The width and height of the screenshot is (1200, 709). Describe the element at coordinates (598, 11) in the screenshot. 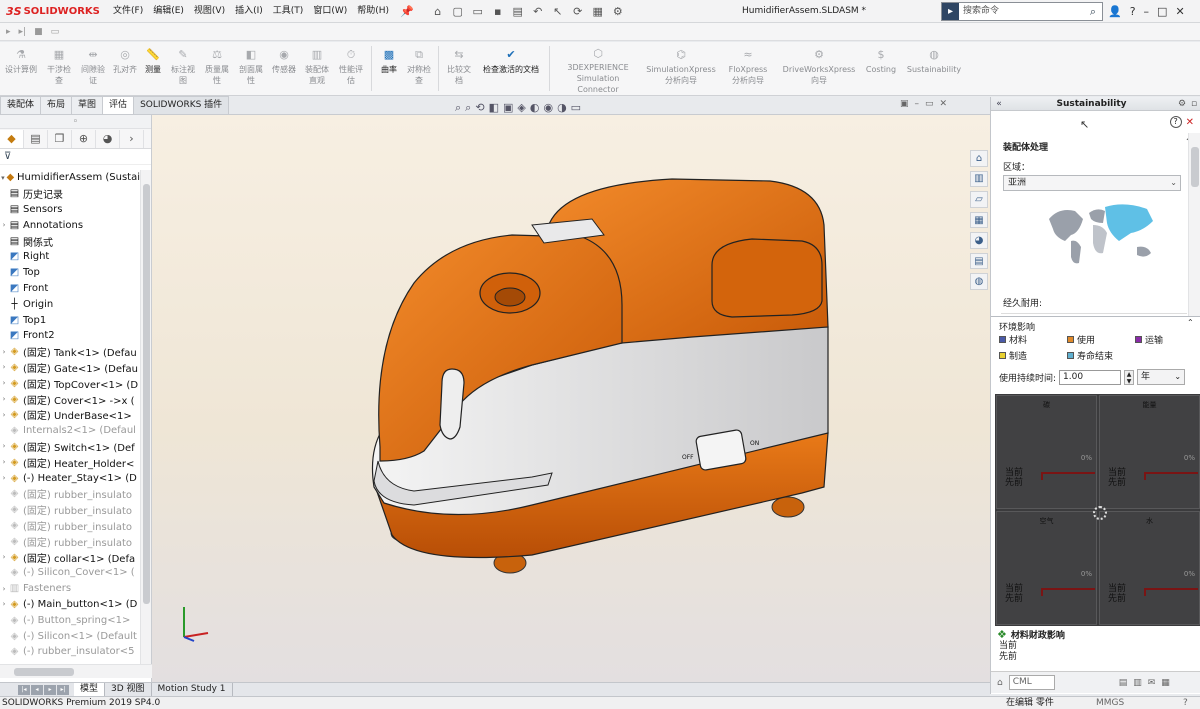

I see `file-props-icon: ▦` at that location.